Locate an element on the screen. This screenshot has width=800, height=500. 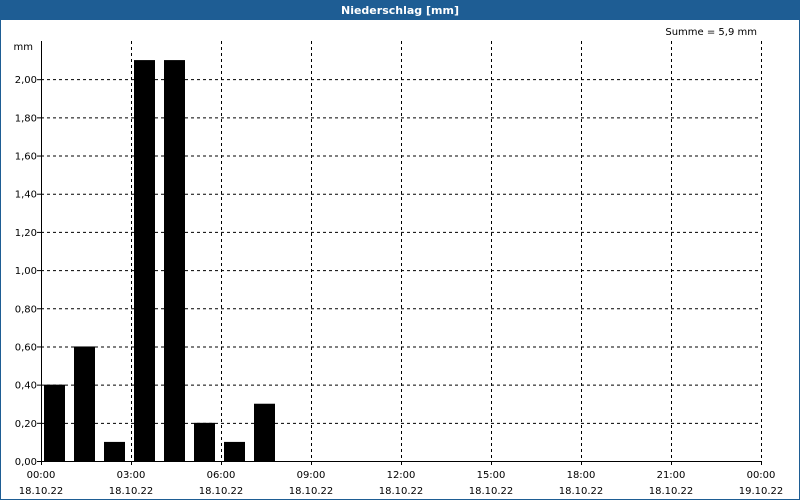
y-tick-label: 1,00 is located at coordinates (26, 271).